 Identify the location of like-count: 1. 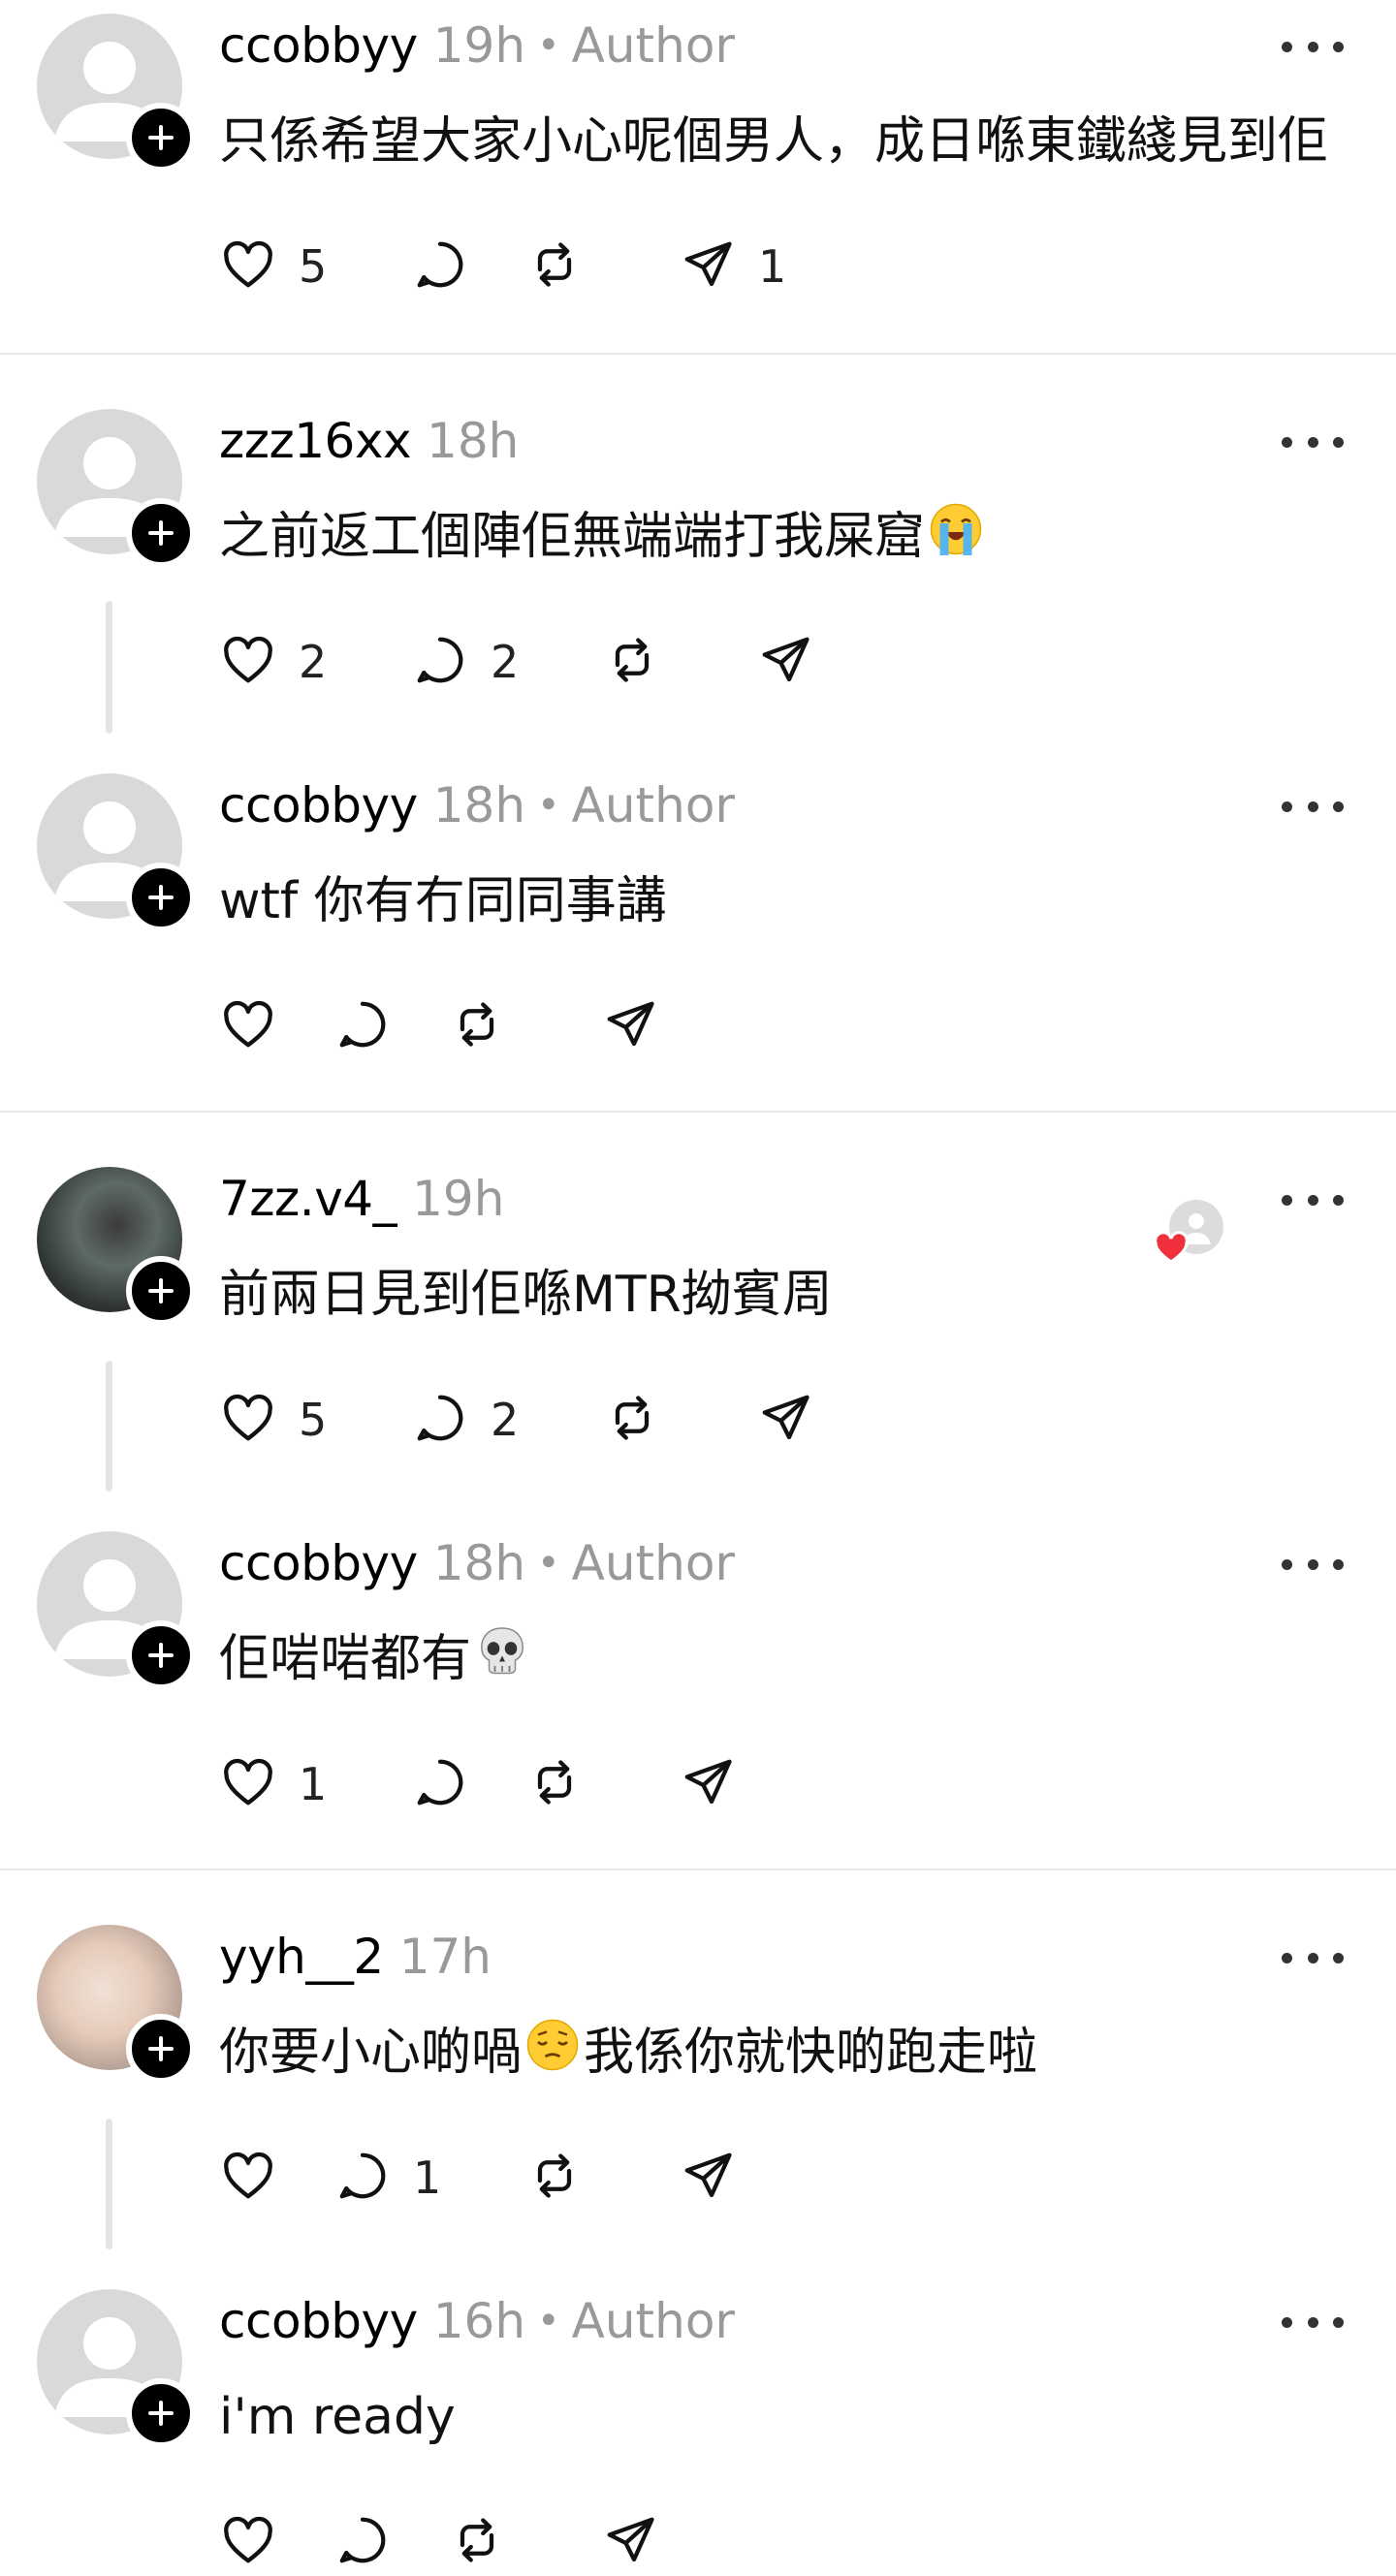
(313, 1784).